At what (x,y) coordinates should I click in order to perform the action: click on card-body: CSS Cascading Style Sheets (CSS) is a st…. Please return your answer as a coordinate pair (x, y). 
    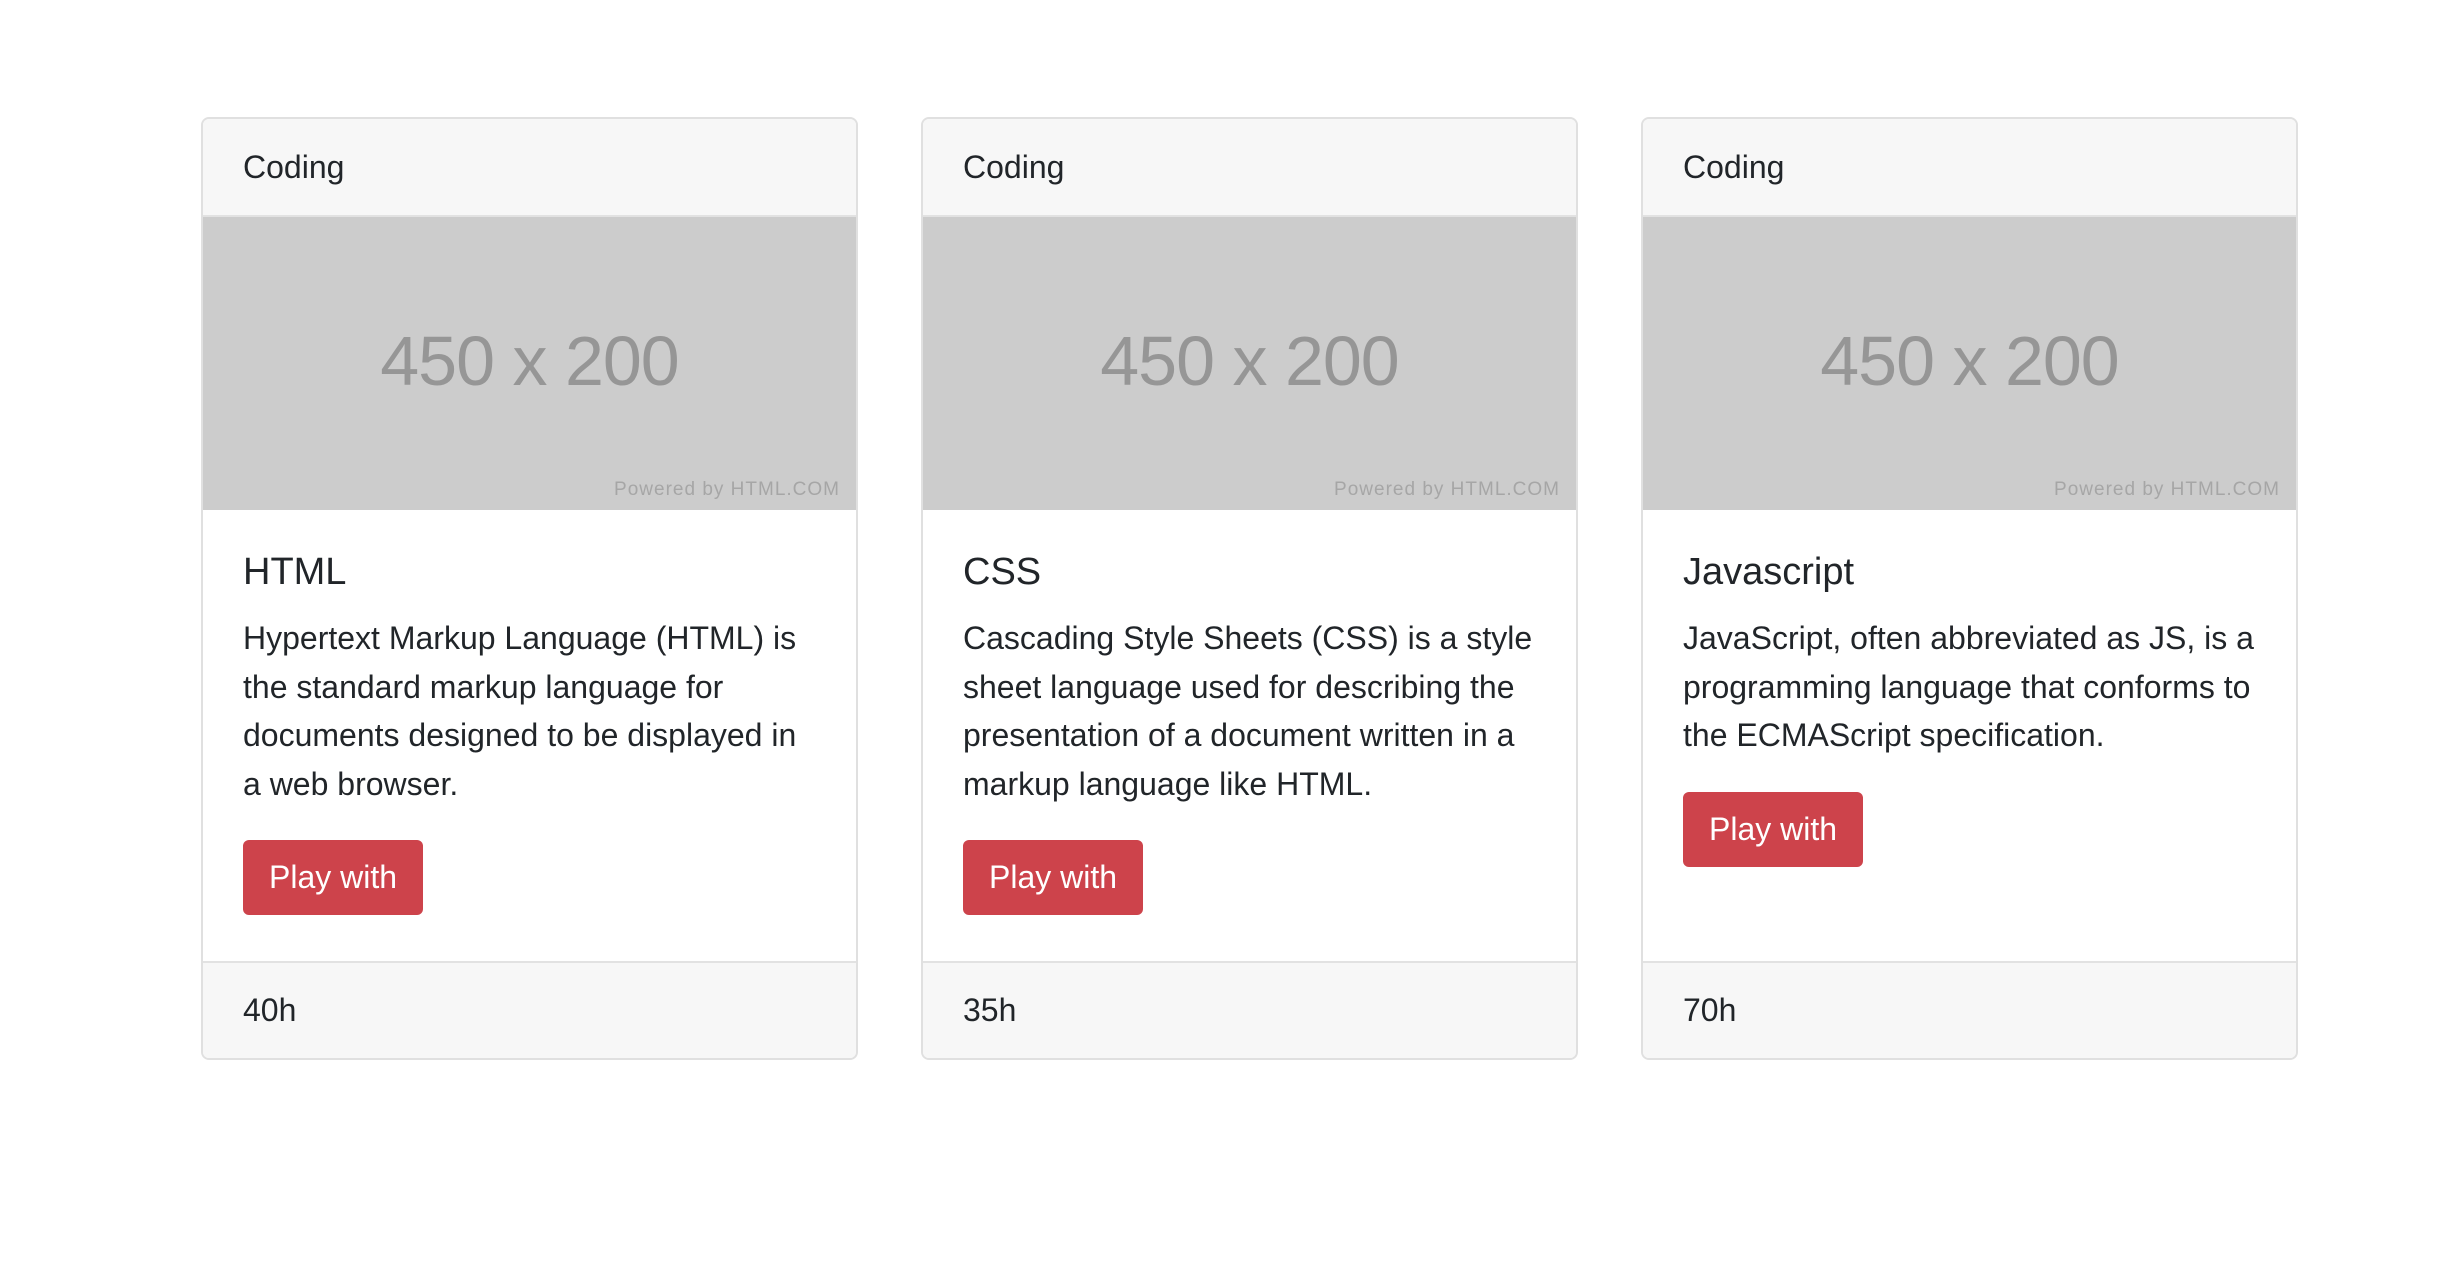
    Looking at the image, I should click on (1249, 738).